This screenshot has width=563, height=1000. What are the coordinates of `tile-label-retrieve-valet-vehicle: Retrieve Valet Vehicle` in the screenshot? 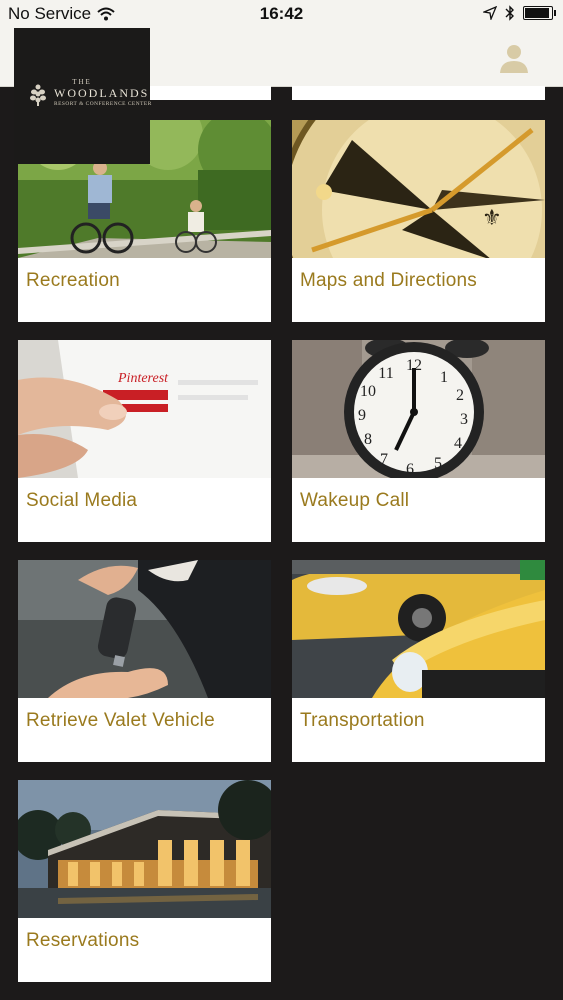 It's located at (120, 720).